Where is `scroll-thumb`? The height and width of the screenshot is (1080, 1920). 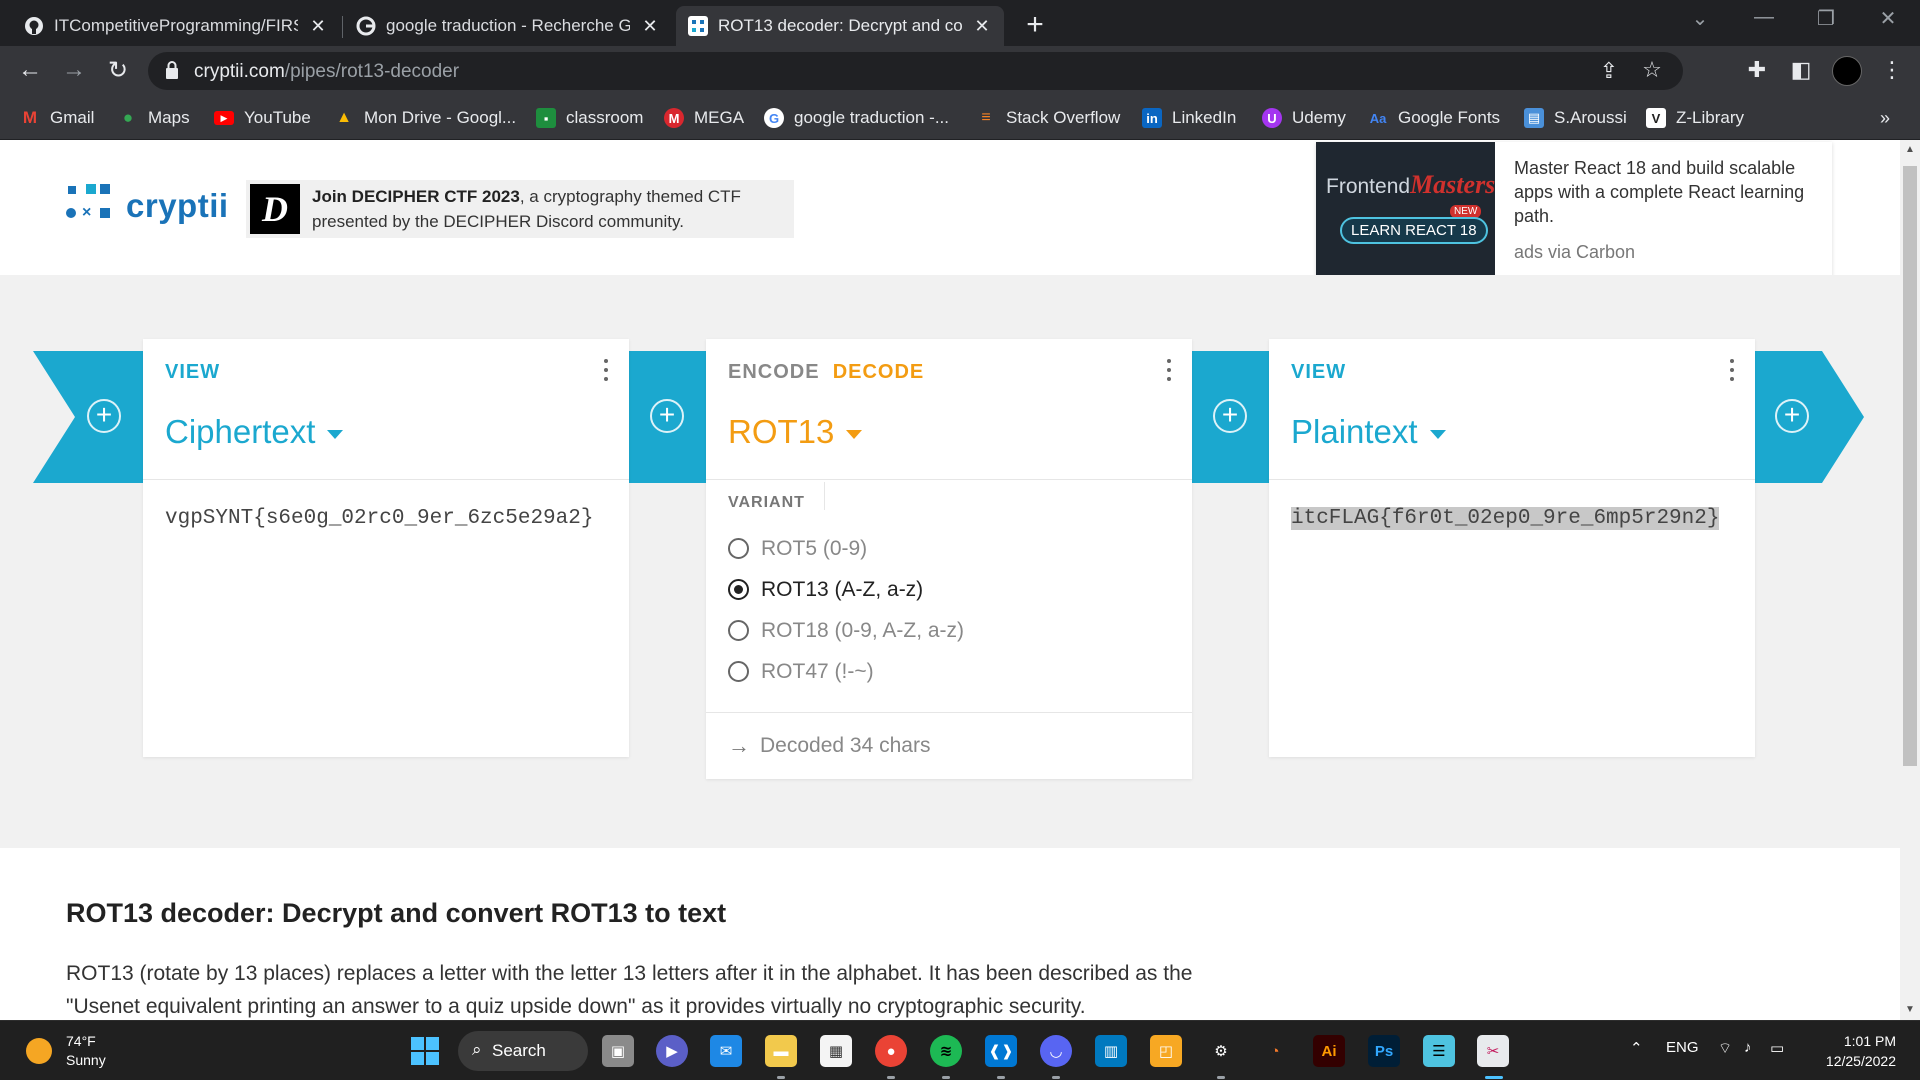 scroll-thumb is located at coordinates (1910, 466).